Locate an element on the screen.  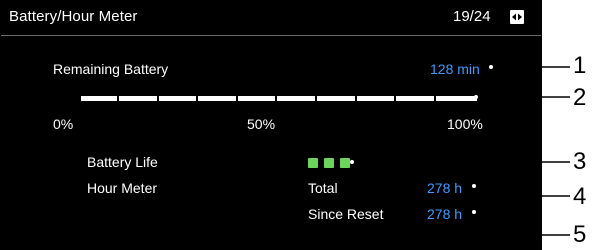
callout-number-1: 1 is located at coordinates (580, 65).